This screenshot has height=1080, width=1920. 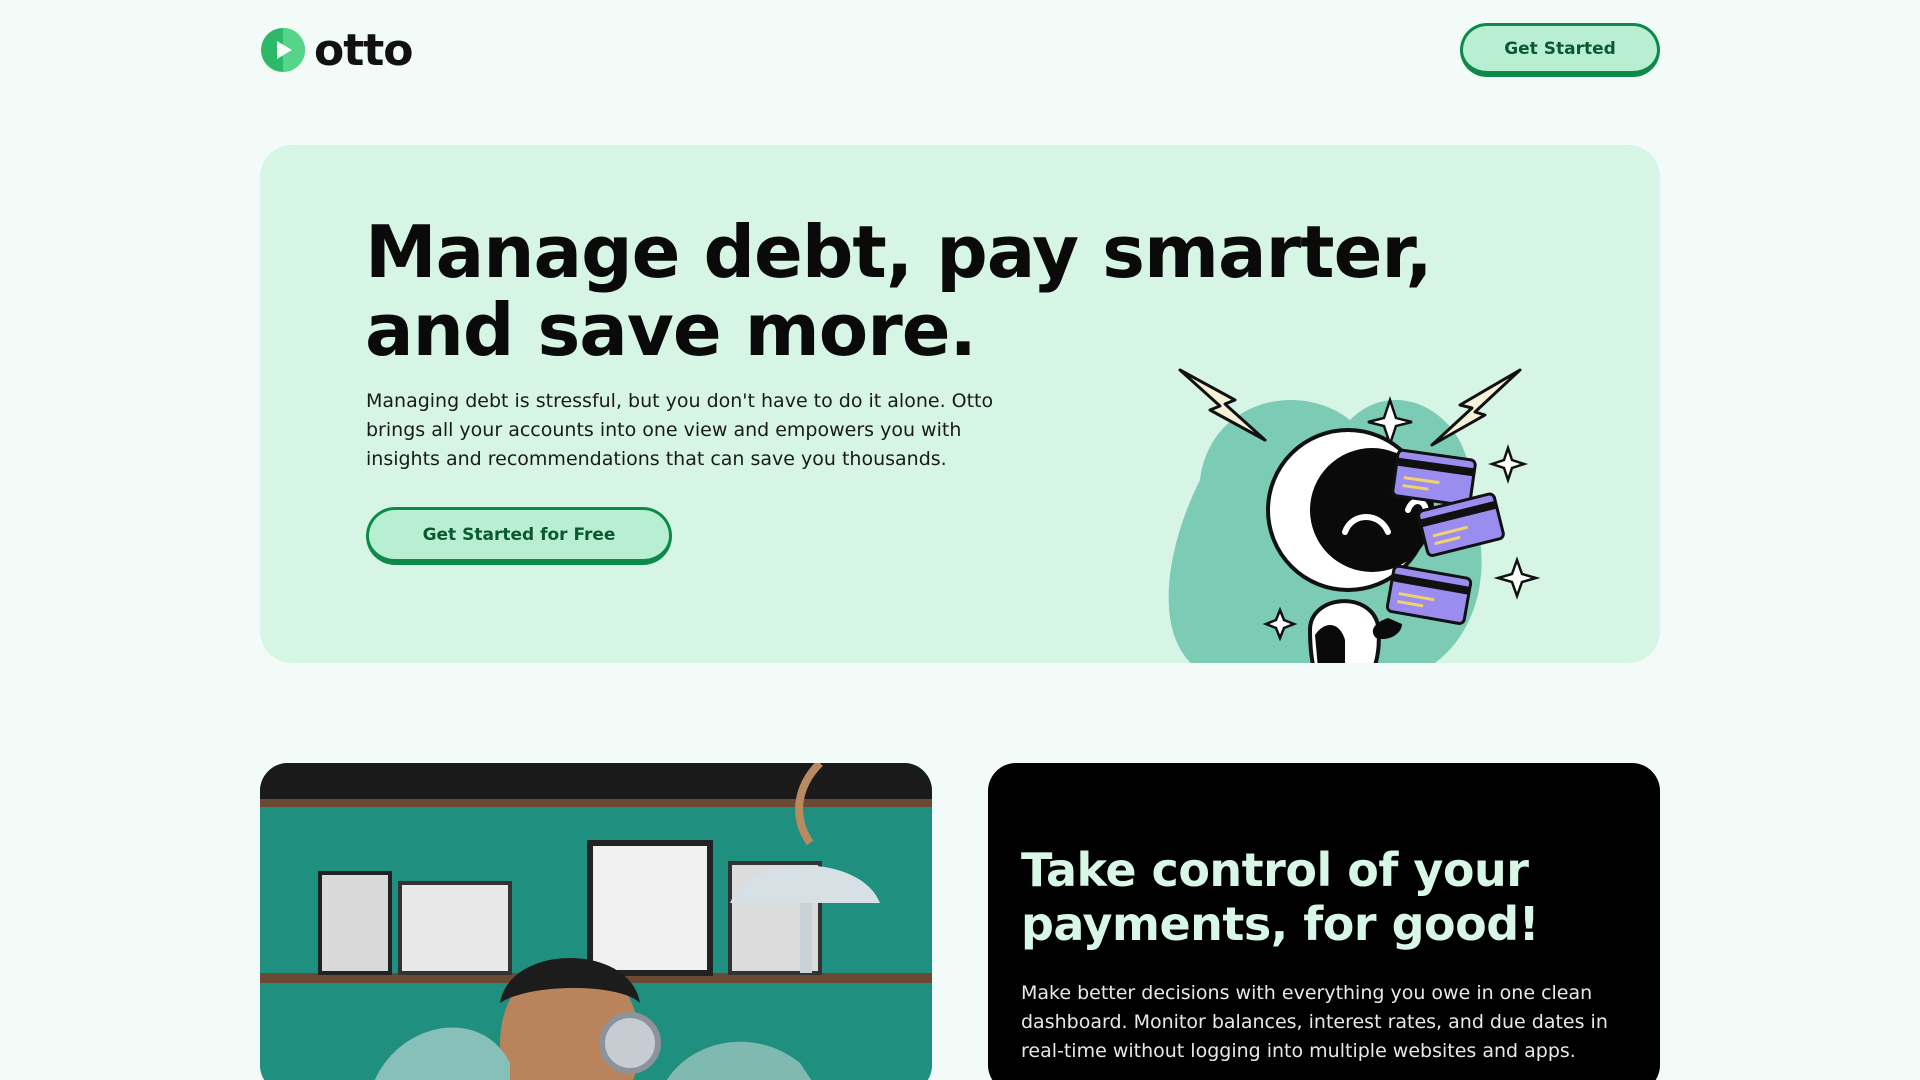 What do you see at coordinates (1354, 515) in the screenshot?
I see `robot-with-credit-cards-illustration` at bounding box center [1354, 515].